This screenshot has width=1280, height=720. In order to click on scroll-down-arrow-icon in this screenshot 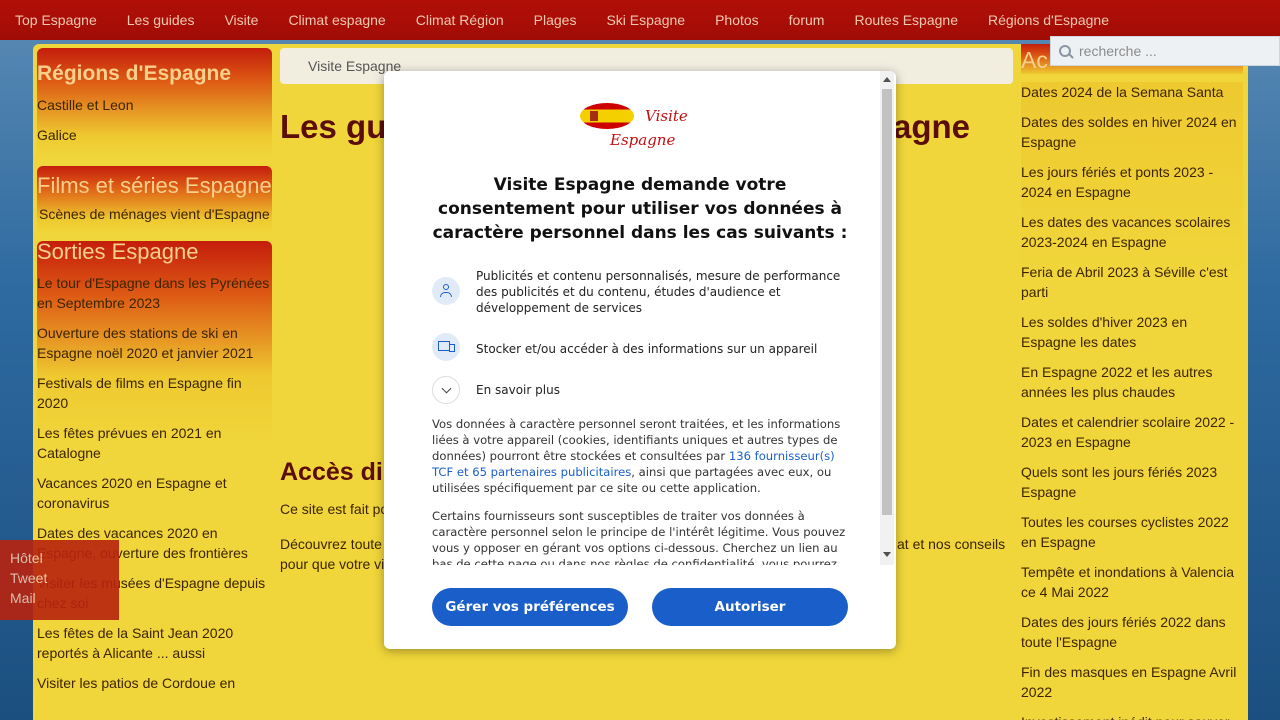, I will do `click(887, 554)`.